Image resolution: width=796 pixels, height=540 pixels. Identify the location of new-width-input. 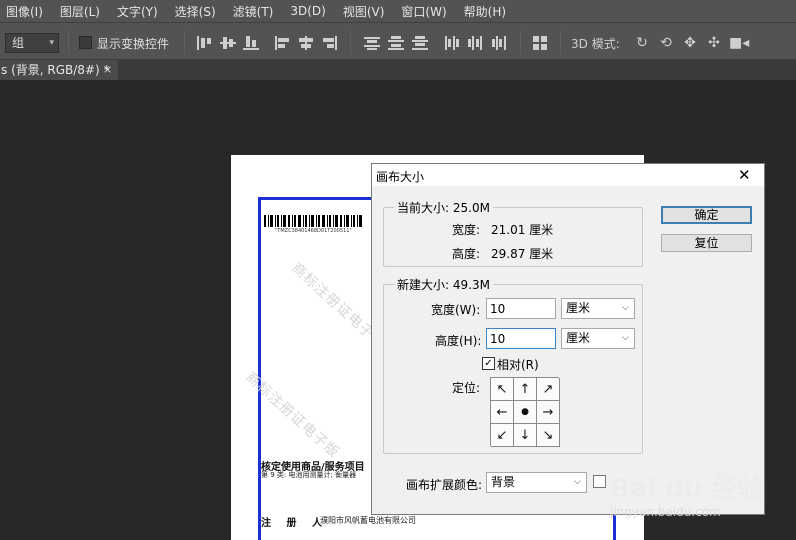
(521, 308).